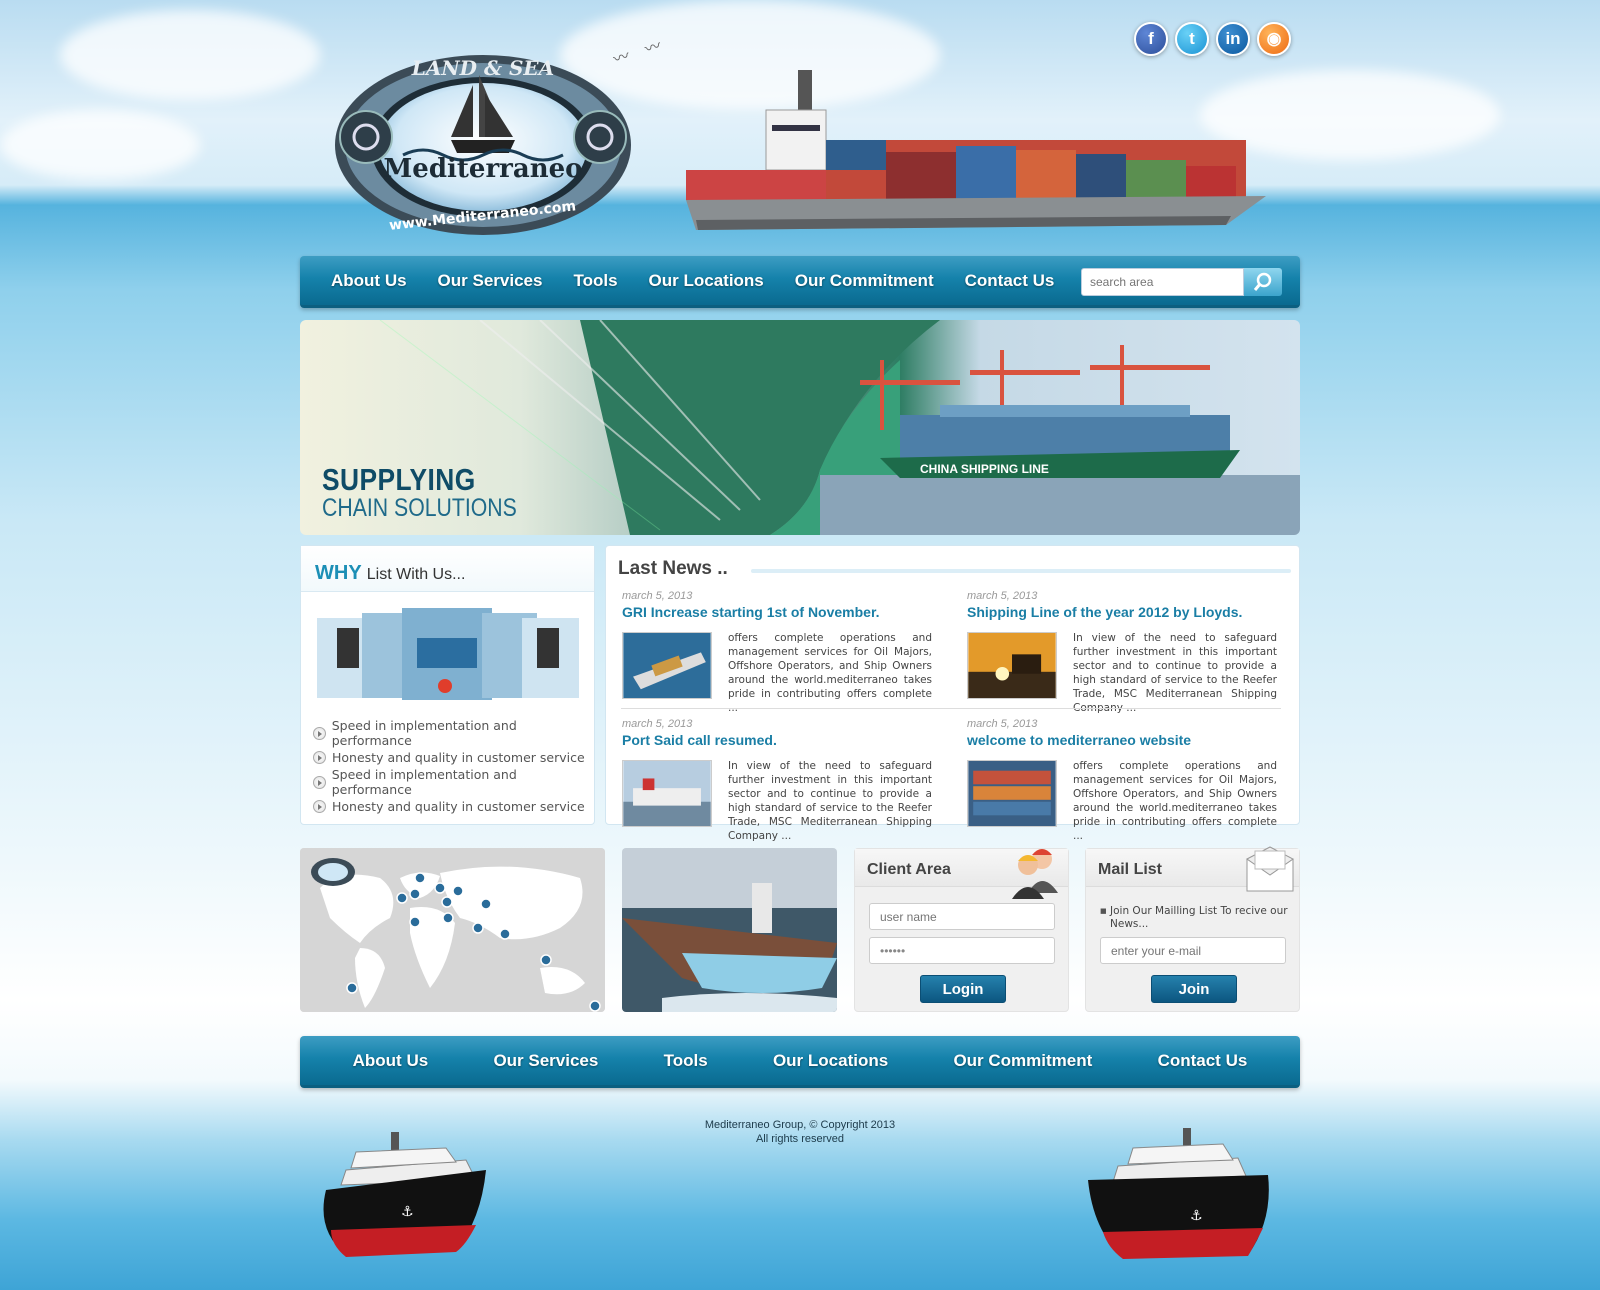 Image resolution: width=1600 pixels, height=1290 pixels. Describe the element at coordinates (706, 281) in the screenshot. I see `nav-our-locations: Our Locations` at that location.